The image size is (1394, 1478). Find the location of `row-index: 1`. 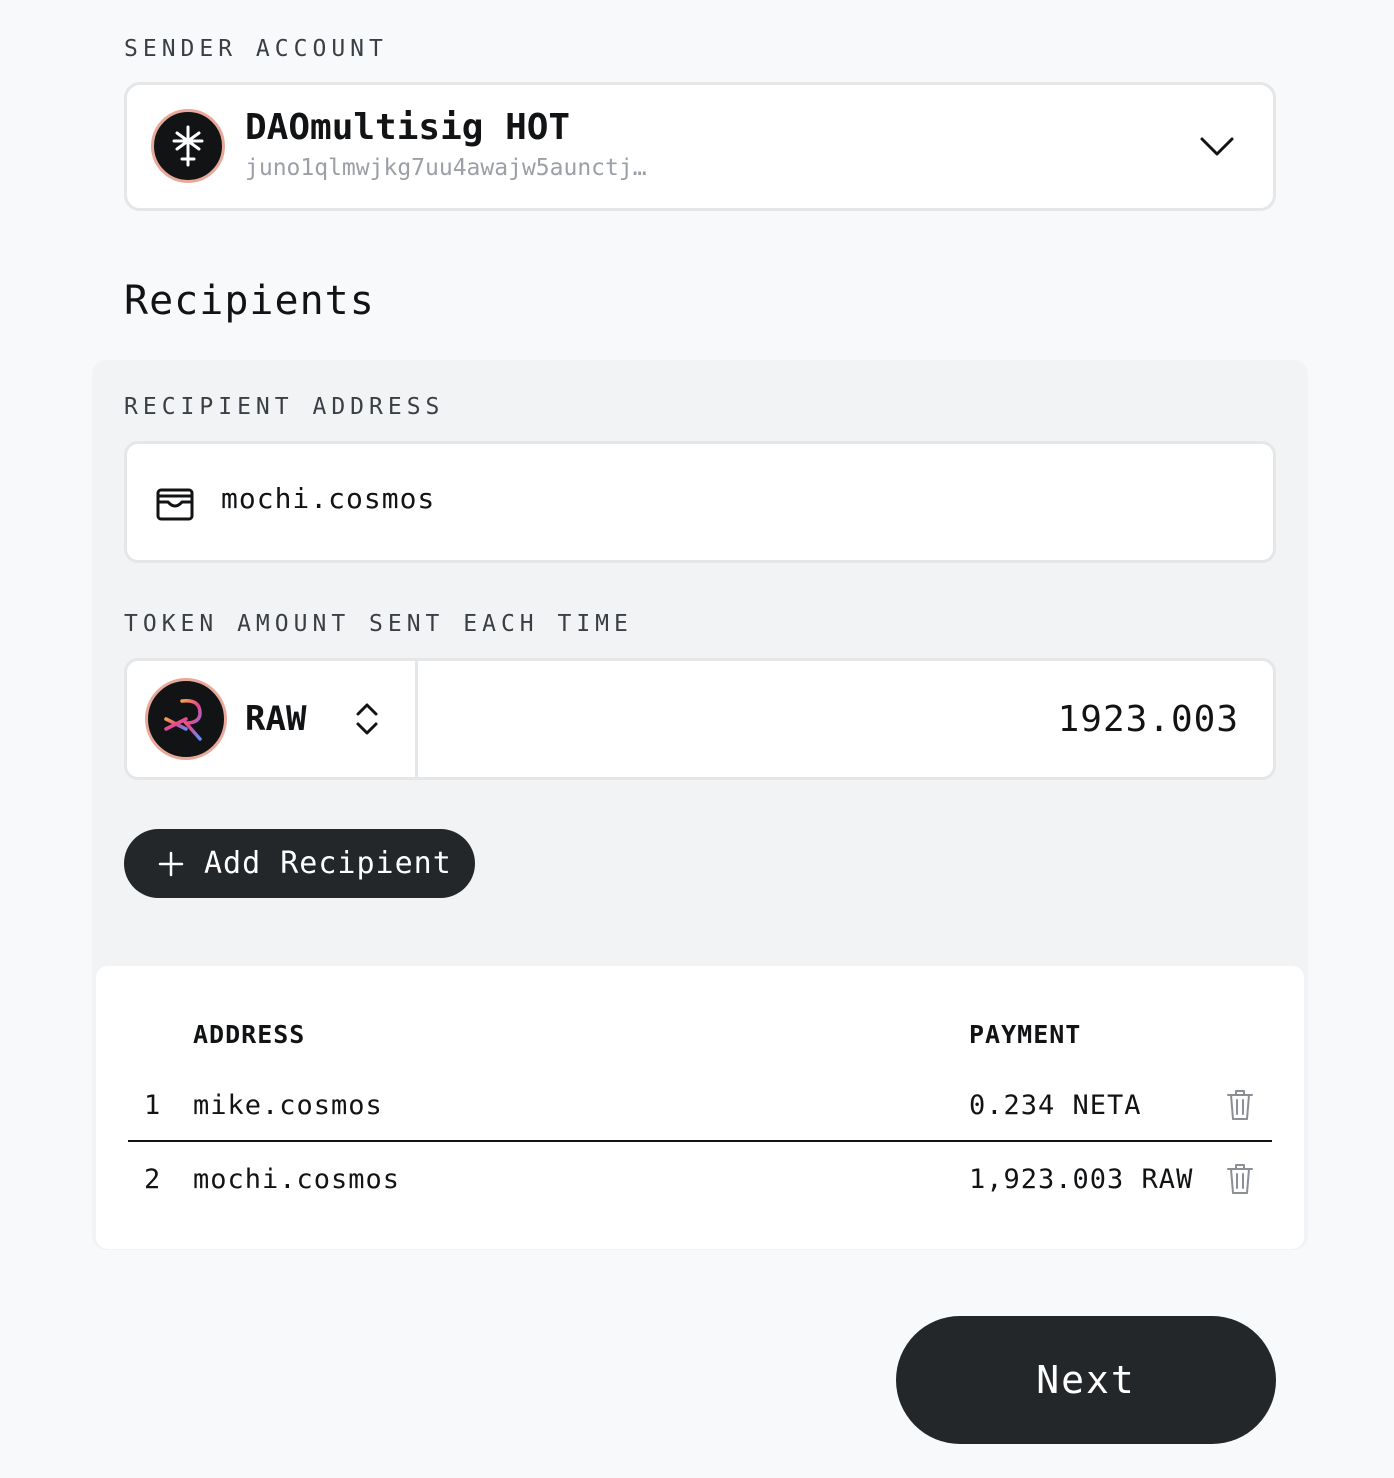

row-index: 1 is located at coordinates (153, 1105).